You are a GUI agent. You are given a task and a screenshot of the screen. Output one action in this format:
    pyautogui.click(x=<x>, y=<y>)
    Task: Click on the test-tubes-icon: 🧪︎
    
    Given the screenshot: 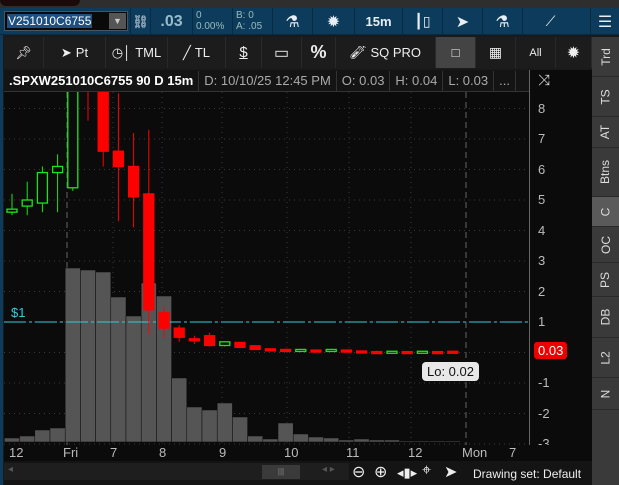 What is the action you would take?
    pyautogui.click(x=358, y=52)
    